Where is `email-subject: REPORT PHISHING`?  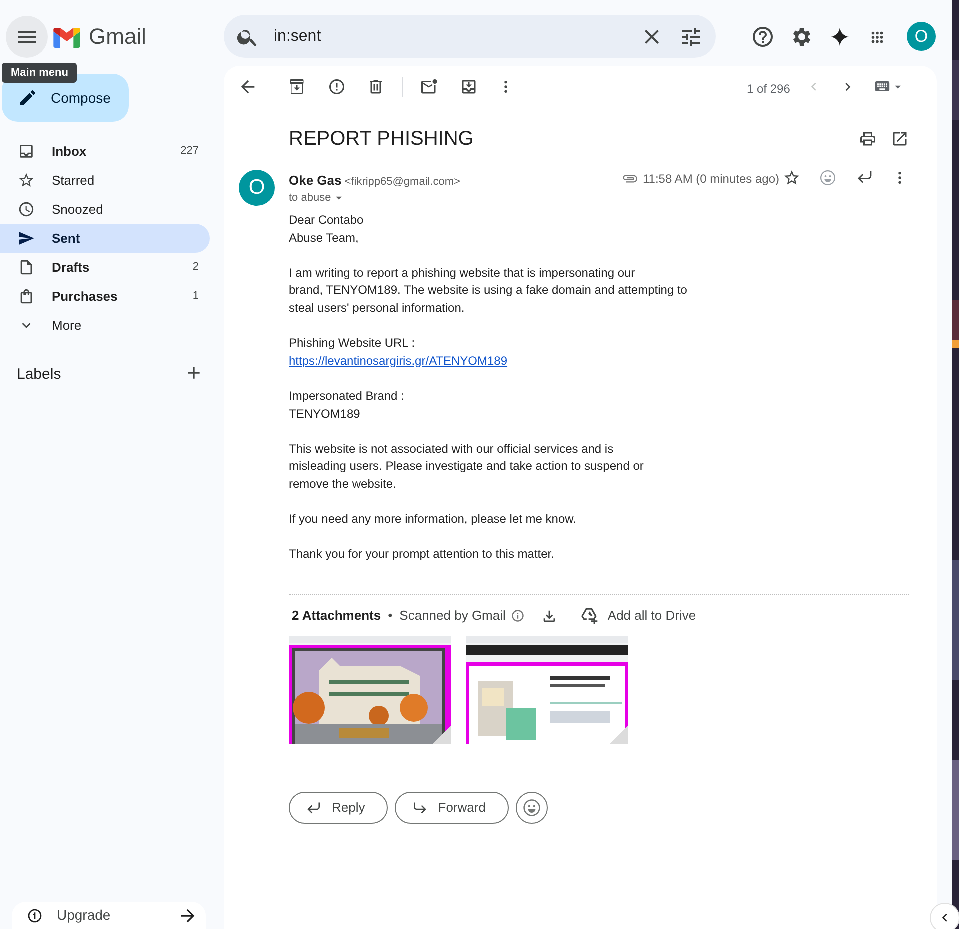 email-subject: REPORT PHISHING is located at coordinates (381, 139).